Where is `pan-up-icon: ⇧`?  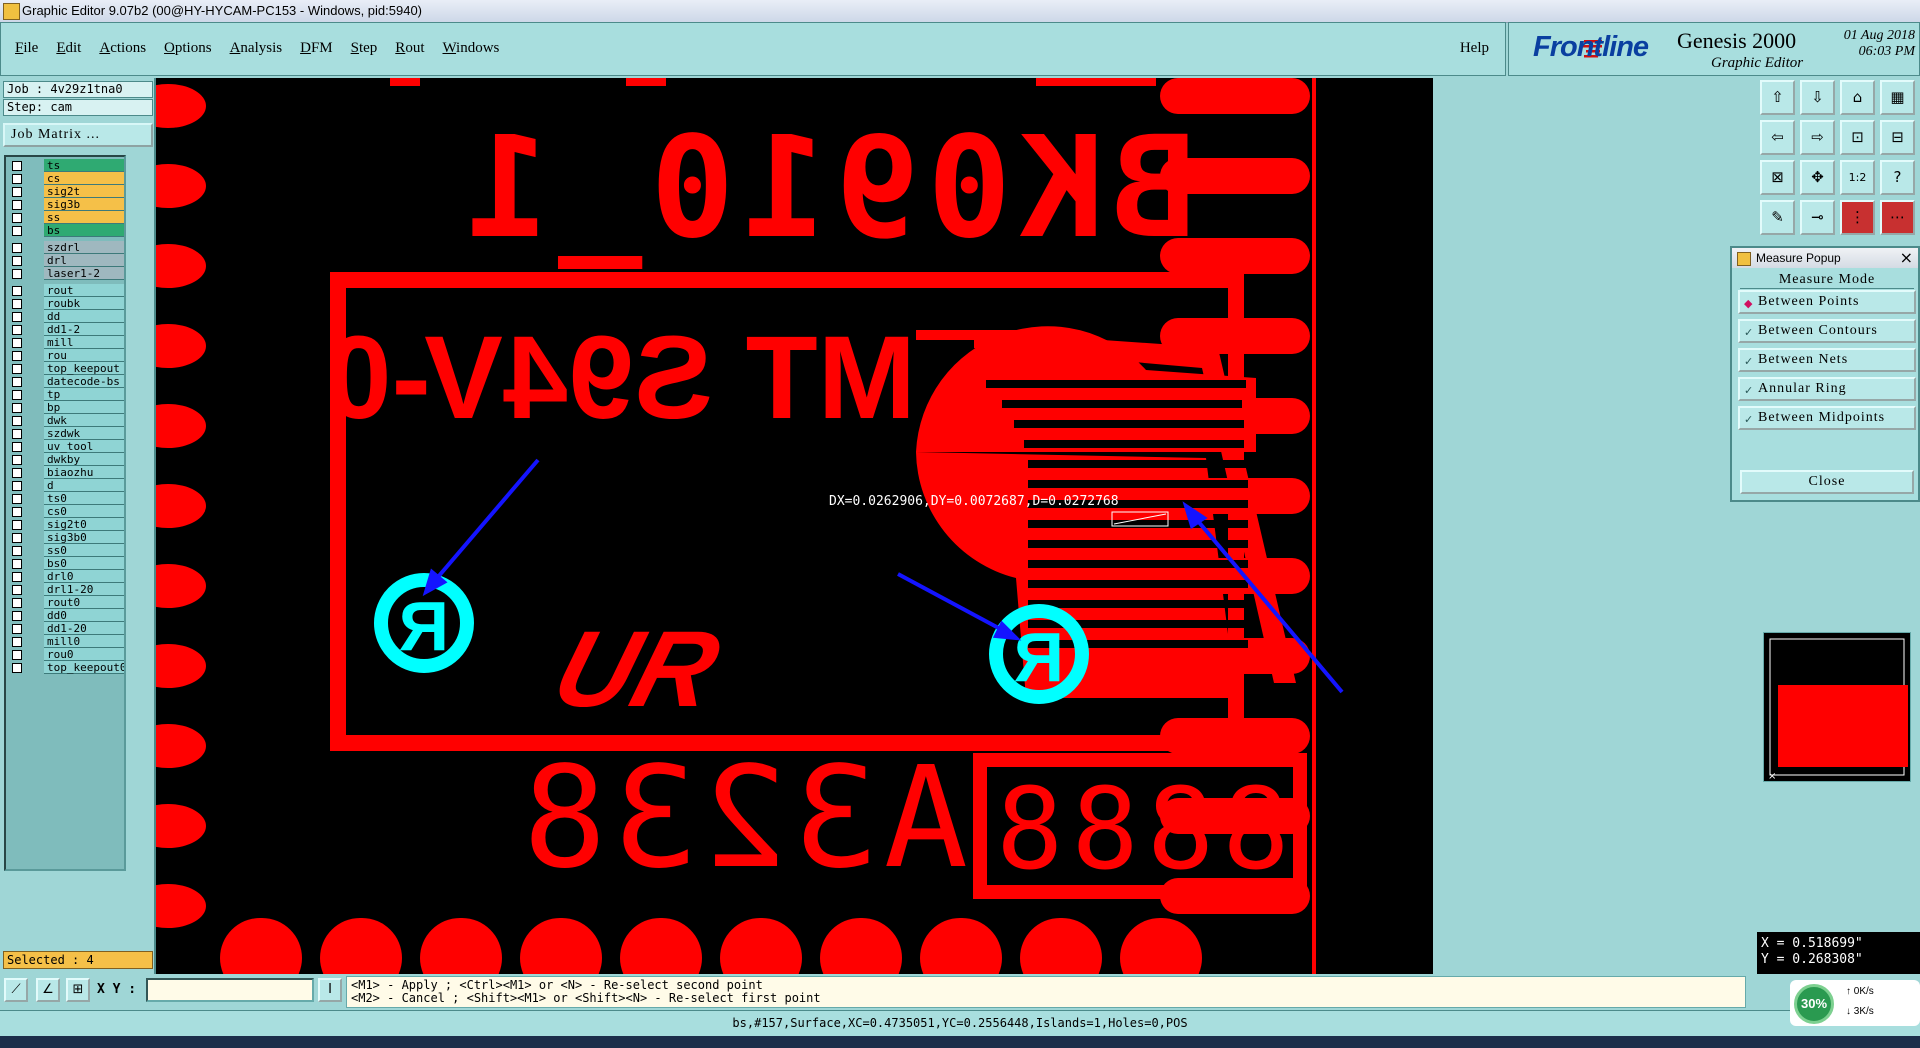
pan-up-icon: ⇧ is located at coordinates (1777, 97).